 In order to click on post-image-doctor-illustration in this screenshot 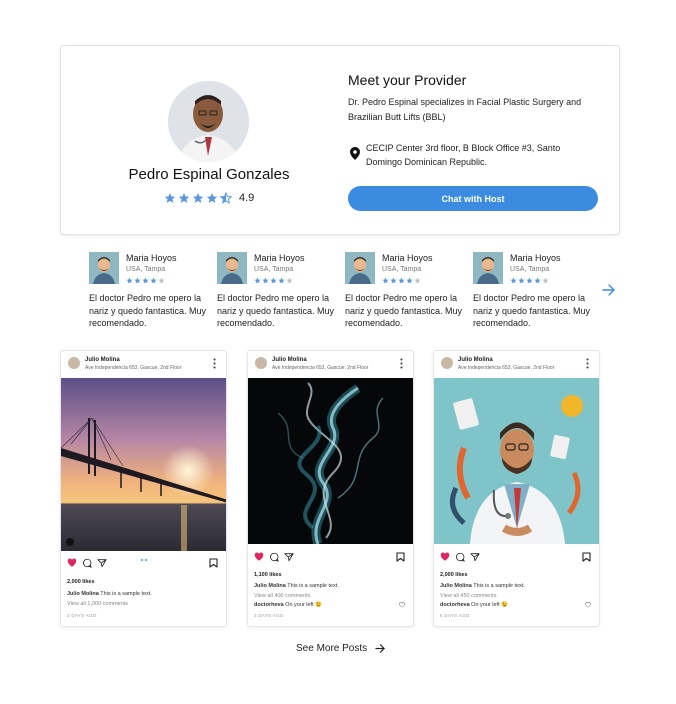, I will do `click(516, 461)`.